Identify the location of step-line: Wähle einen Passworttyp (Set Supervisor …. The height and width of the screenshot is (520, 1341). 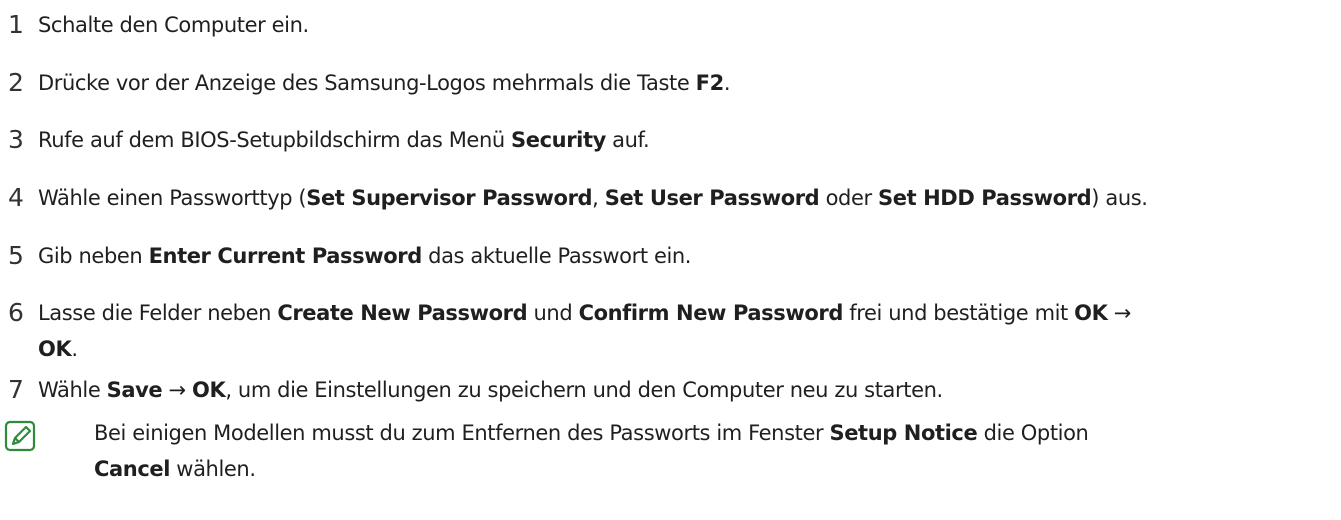
(688, 198).